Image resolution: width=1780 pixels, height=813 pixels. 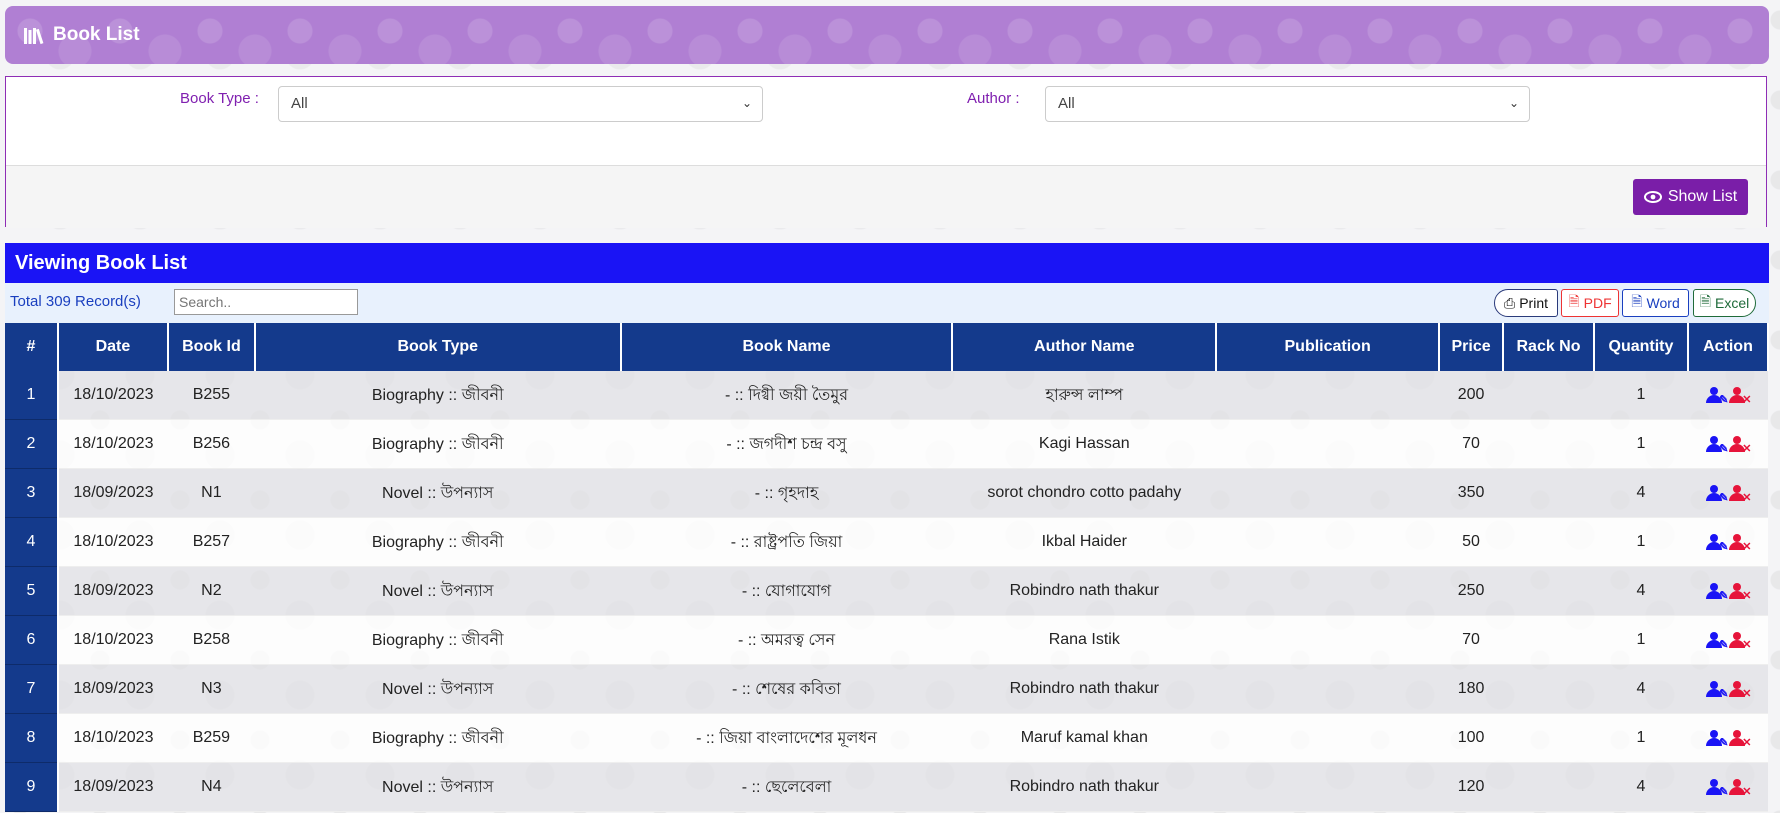 What do you see at coordinates (1472, 347) in the screenshot?
I see `col-header-price: Price` at bounding box center [1472, 347].